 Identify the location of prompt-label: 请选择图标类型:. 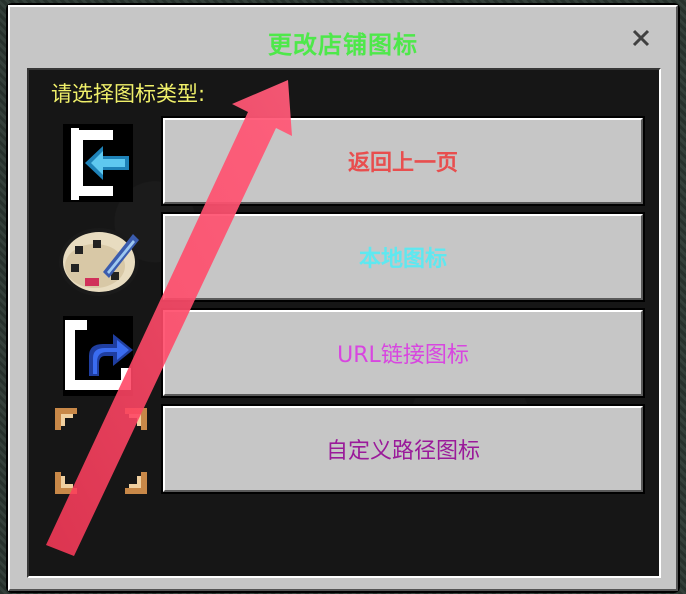
(128, 94).